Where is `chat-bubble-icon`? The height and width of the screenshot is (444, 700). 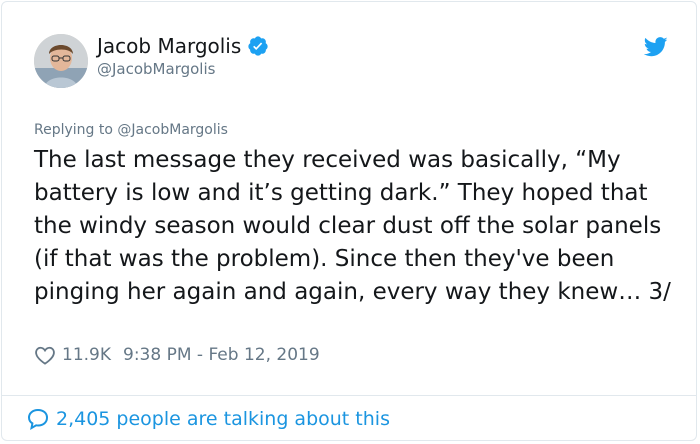
chat-bubble-icon is located at coordinates (38, 419).